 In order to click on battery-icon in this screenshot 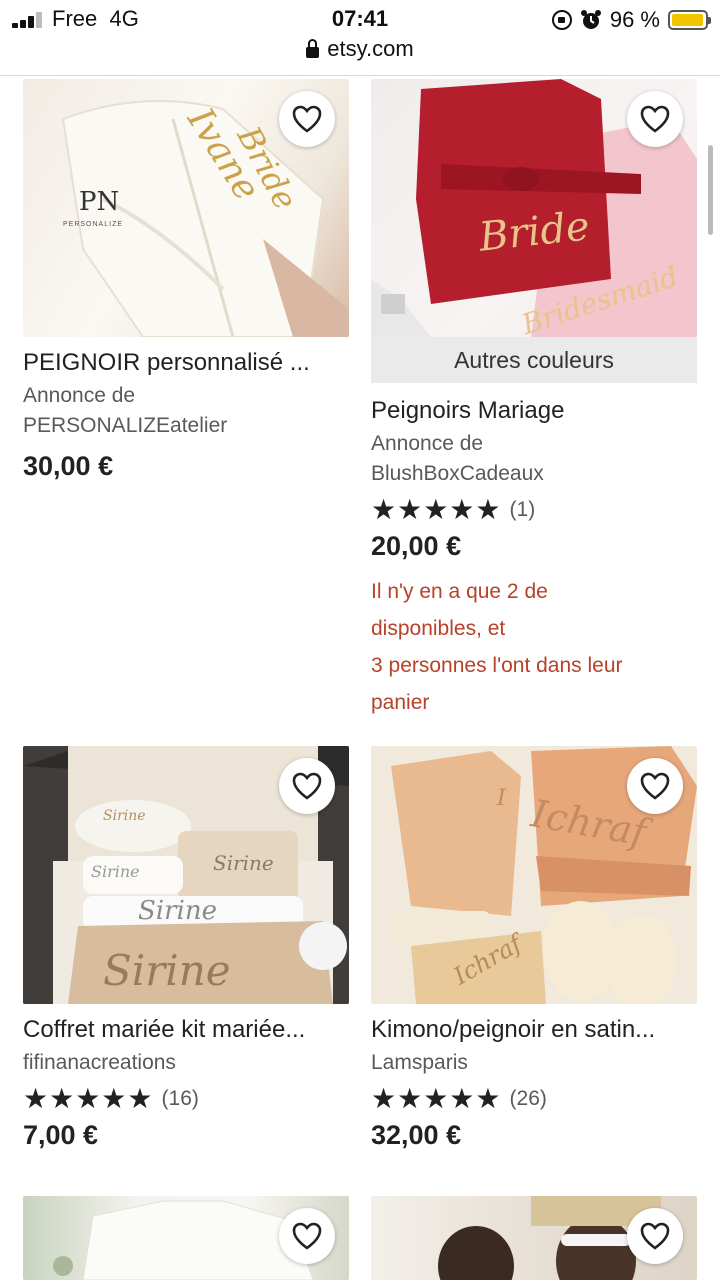, I will do `click(689, 20)`.